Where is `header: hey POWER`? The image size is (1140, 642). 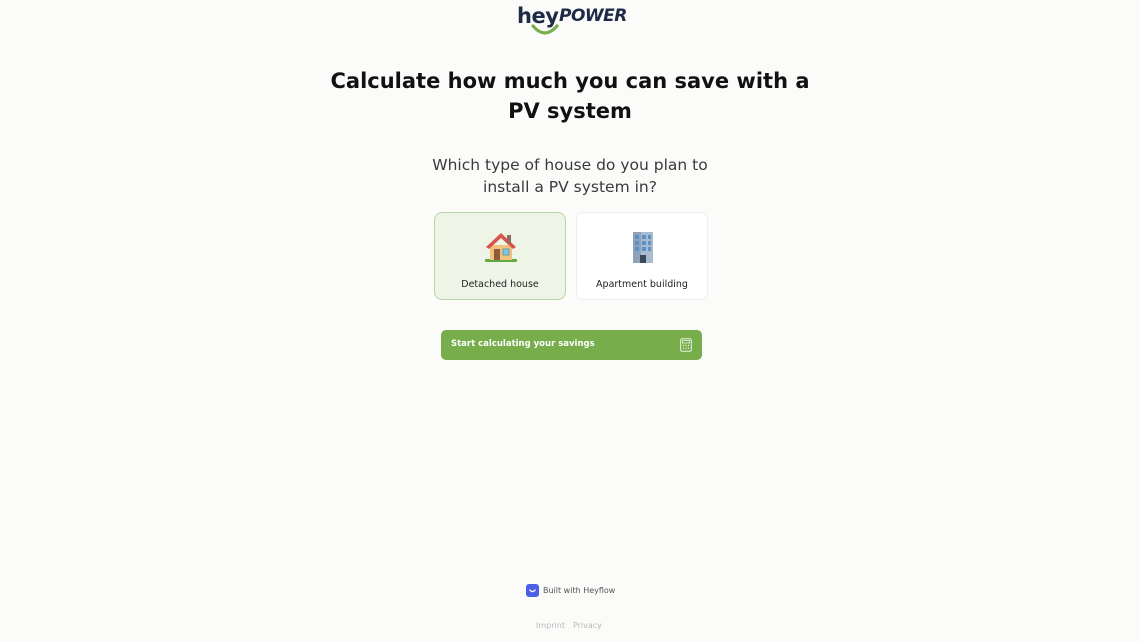
header: hey POWER is located at coordinates (570, 24).